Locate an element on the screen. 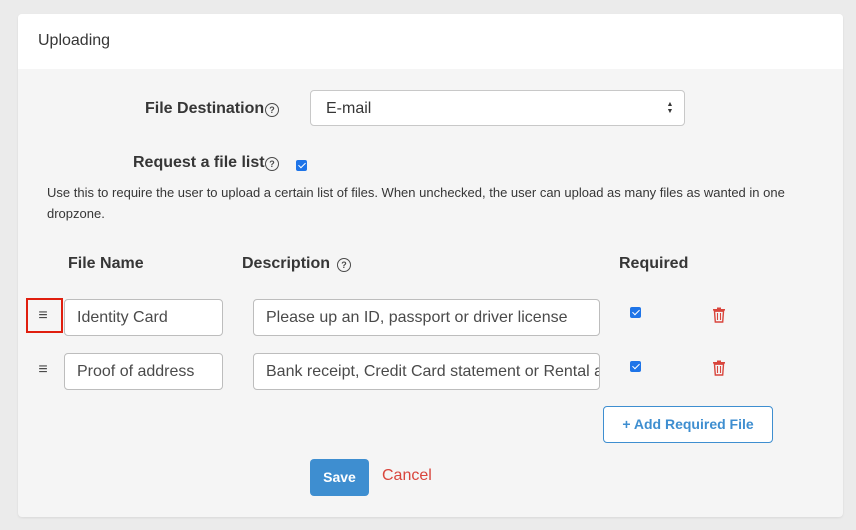 This screenshot has height=530, width=856. column-header-description: Description is located at coordinates (286, 263).